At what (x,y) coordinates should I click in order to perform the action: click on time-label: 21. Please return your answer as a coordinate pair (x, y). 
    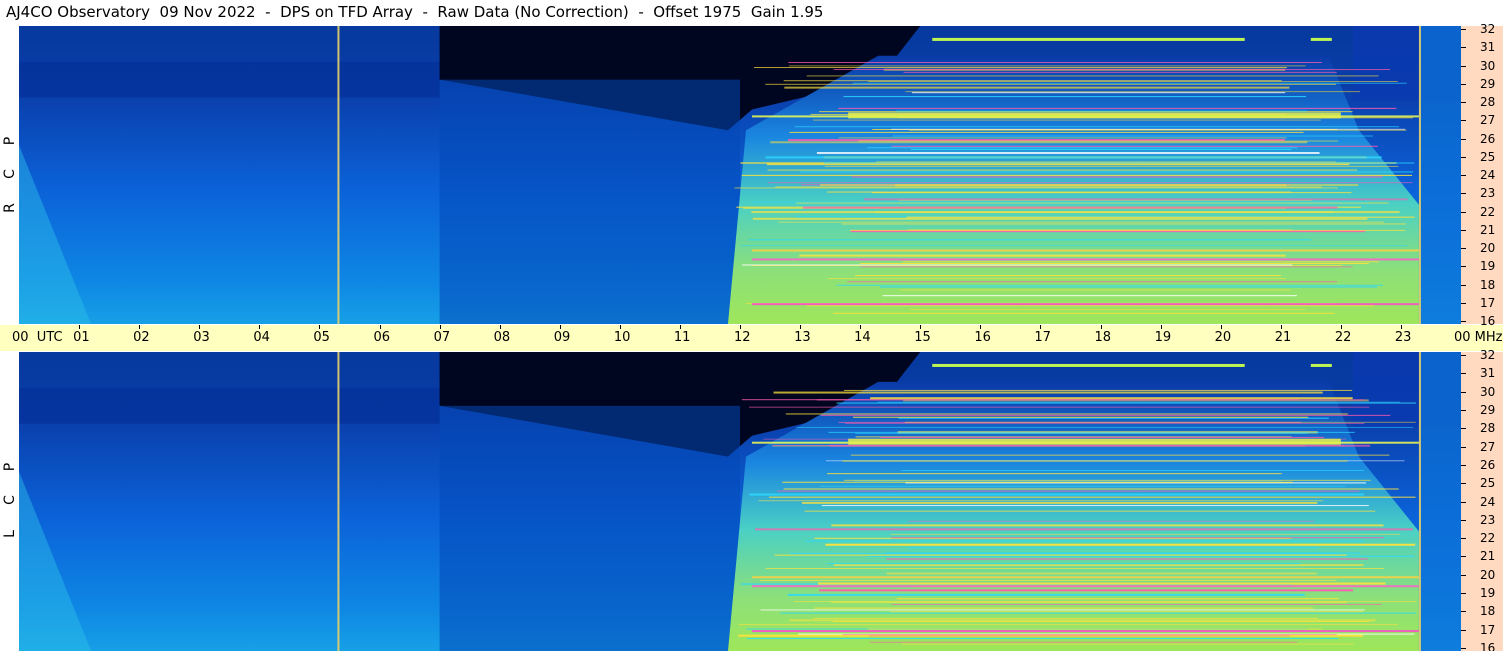
    Looking at the image, I should click on (1283, 337).